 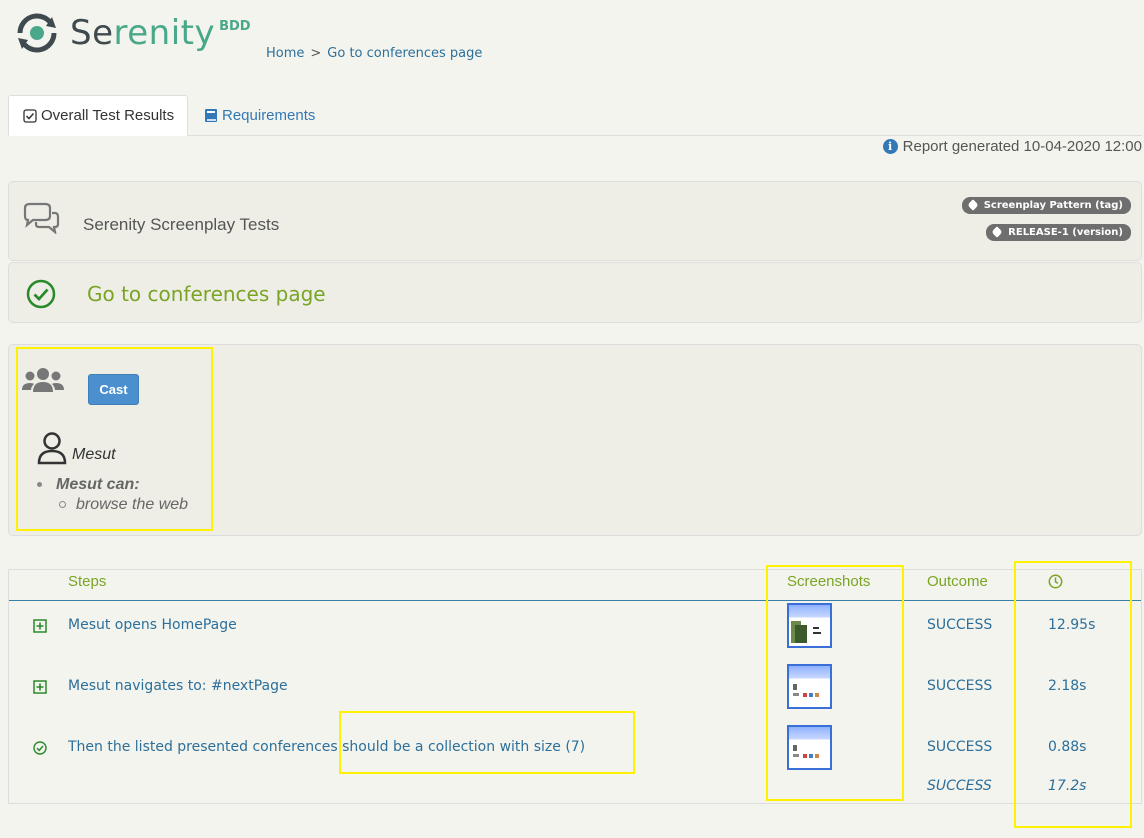 I want to click on step-row: Mesut opens HomePage SUCCESS 12.95s, so click(x=575, y=629).